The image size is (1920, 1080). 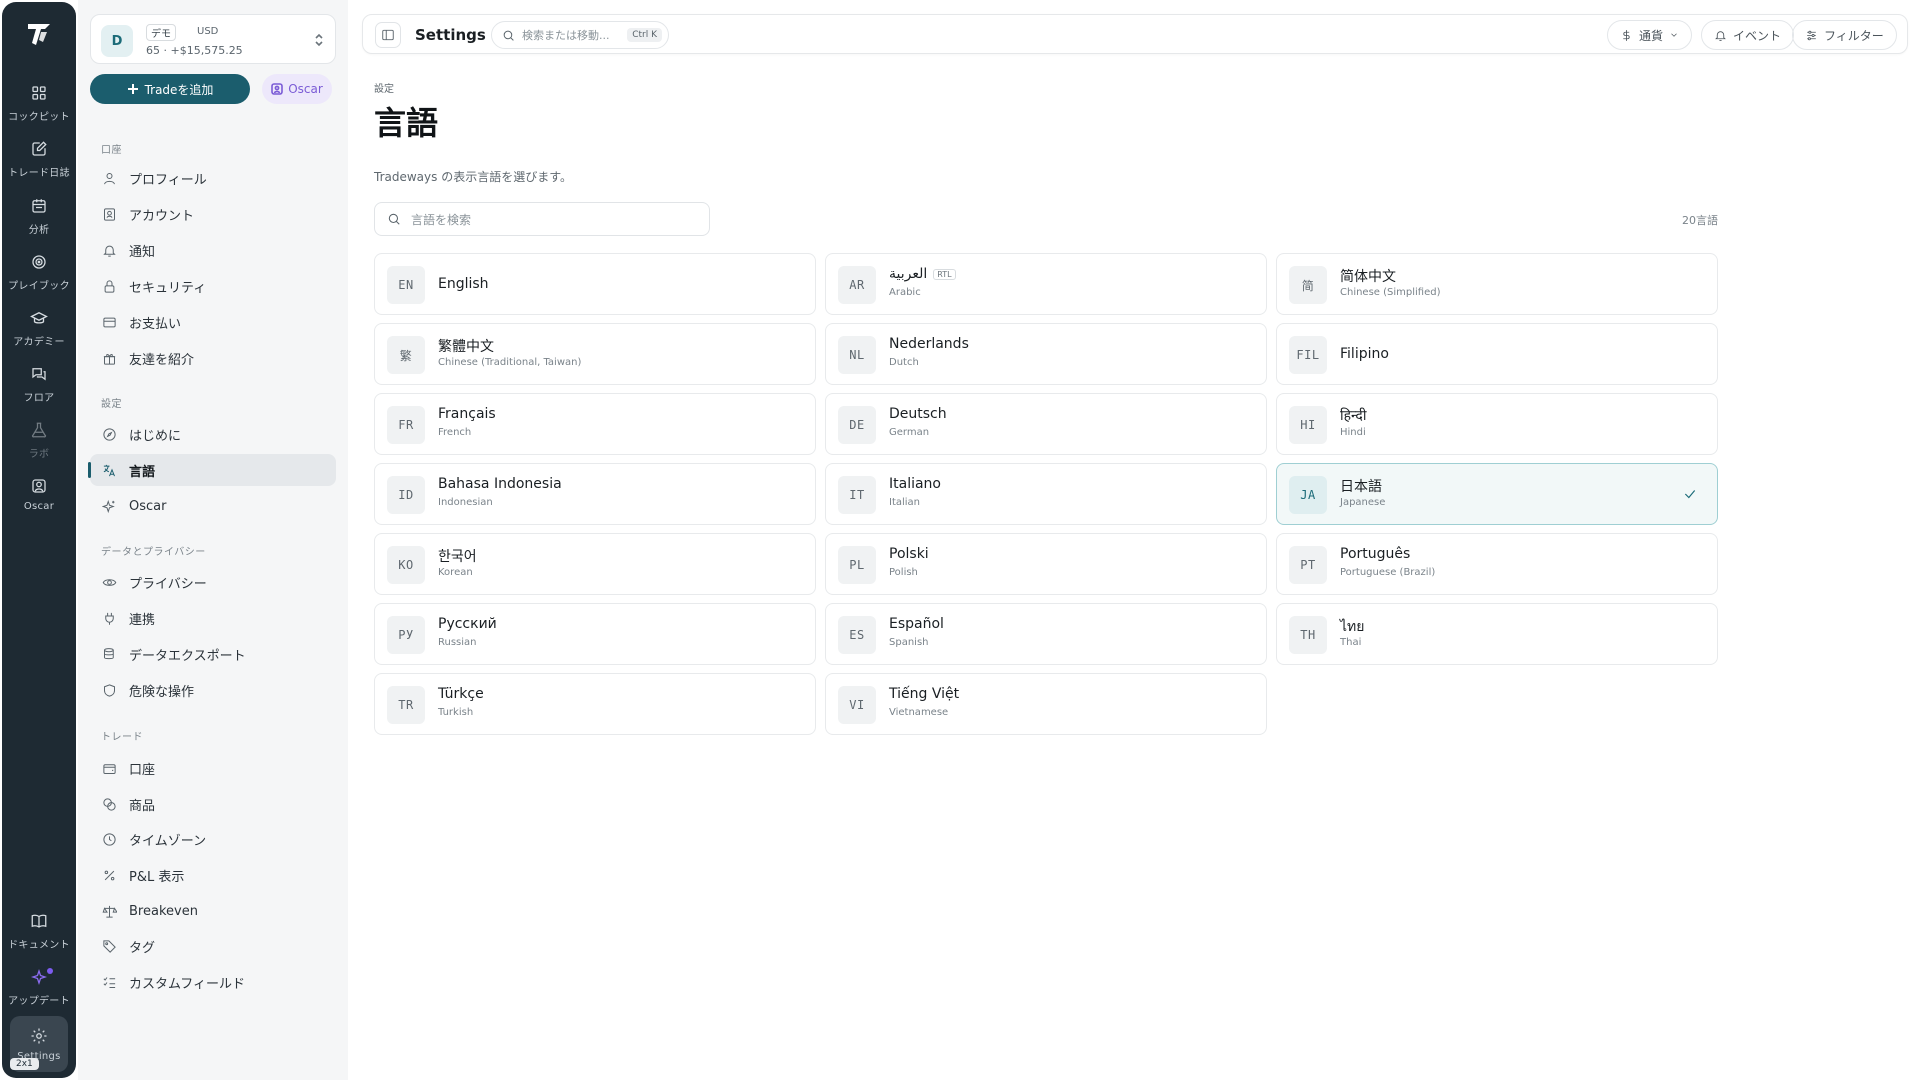 What do you see at coordinates (441, 219) in the screenshot?
I see `language-search-placeholder: 言語を検索` at bounding box center [441, 219].